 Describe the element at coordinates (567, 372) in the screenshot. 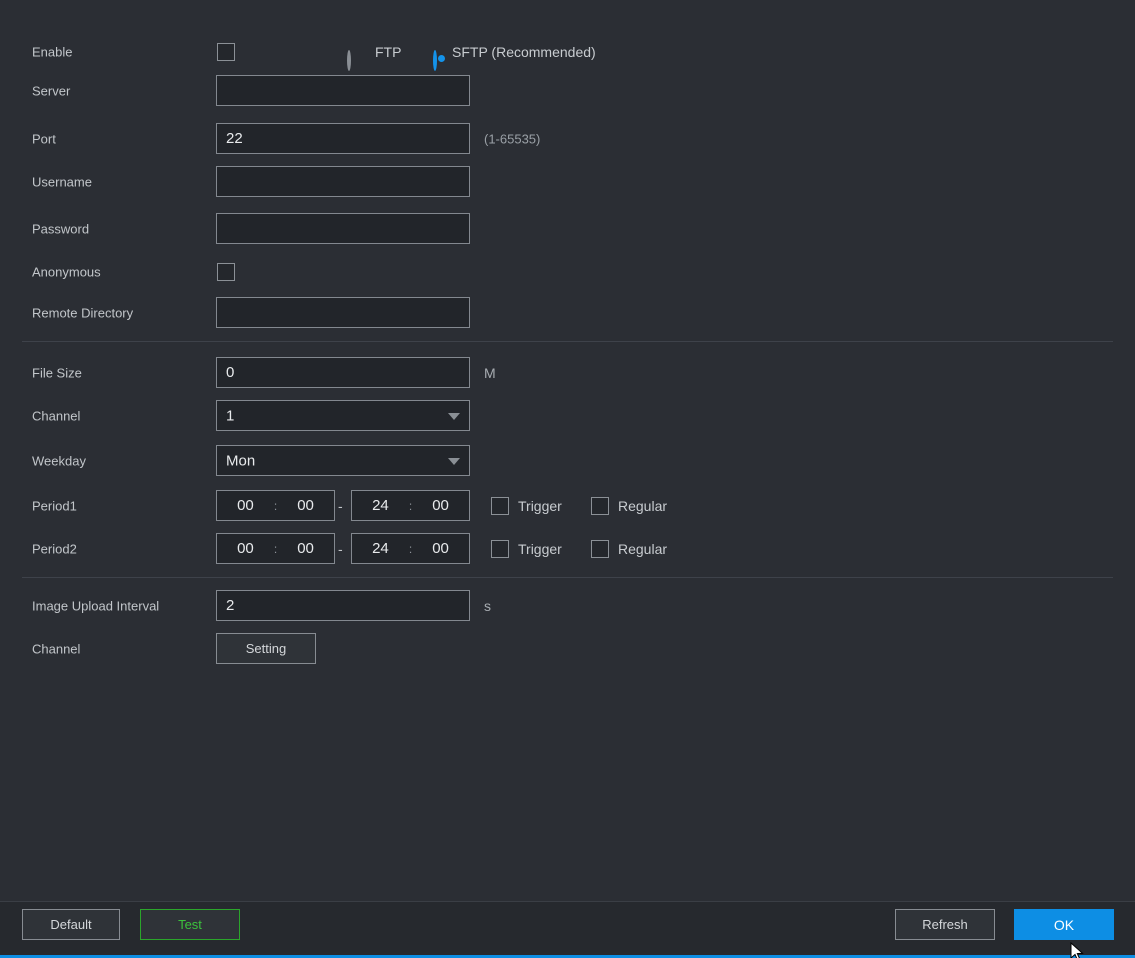

I see `file-size-row: File Size M` at that location.